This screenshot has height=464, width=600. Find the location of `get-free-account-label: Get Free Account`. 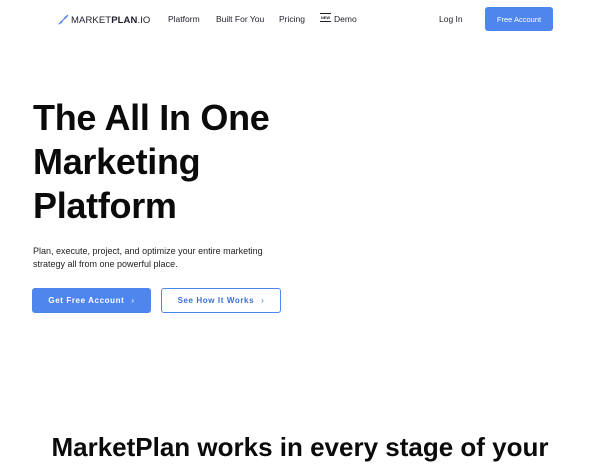

get-free-account-label: Get Free Account is located at coordinates (86, 300).